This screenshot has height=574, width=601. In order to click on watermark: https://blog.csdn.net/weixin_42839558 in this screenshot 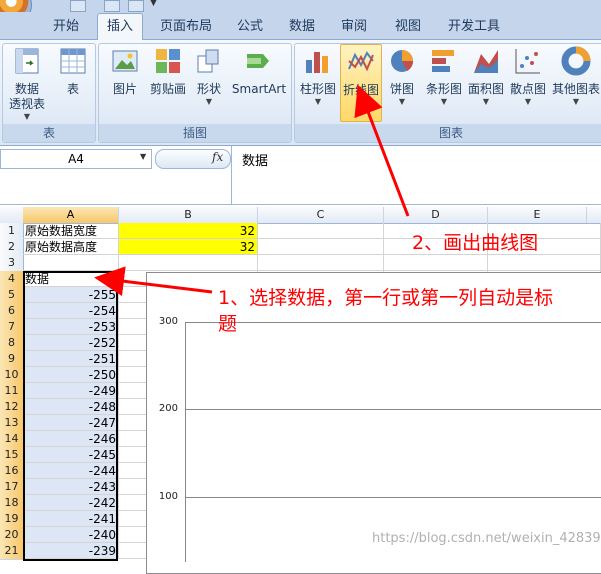, I will do `click(486, 538)`.